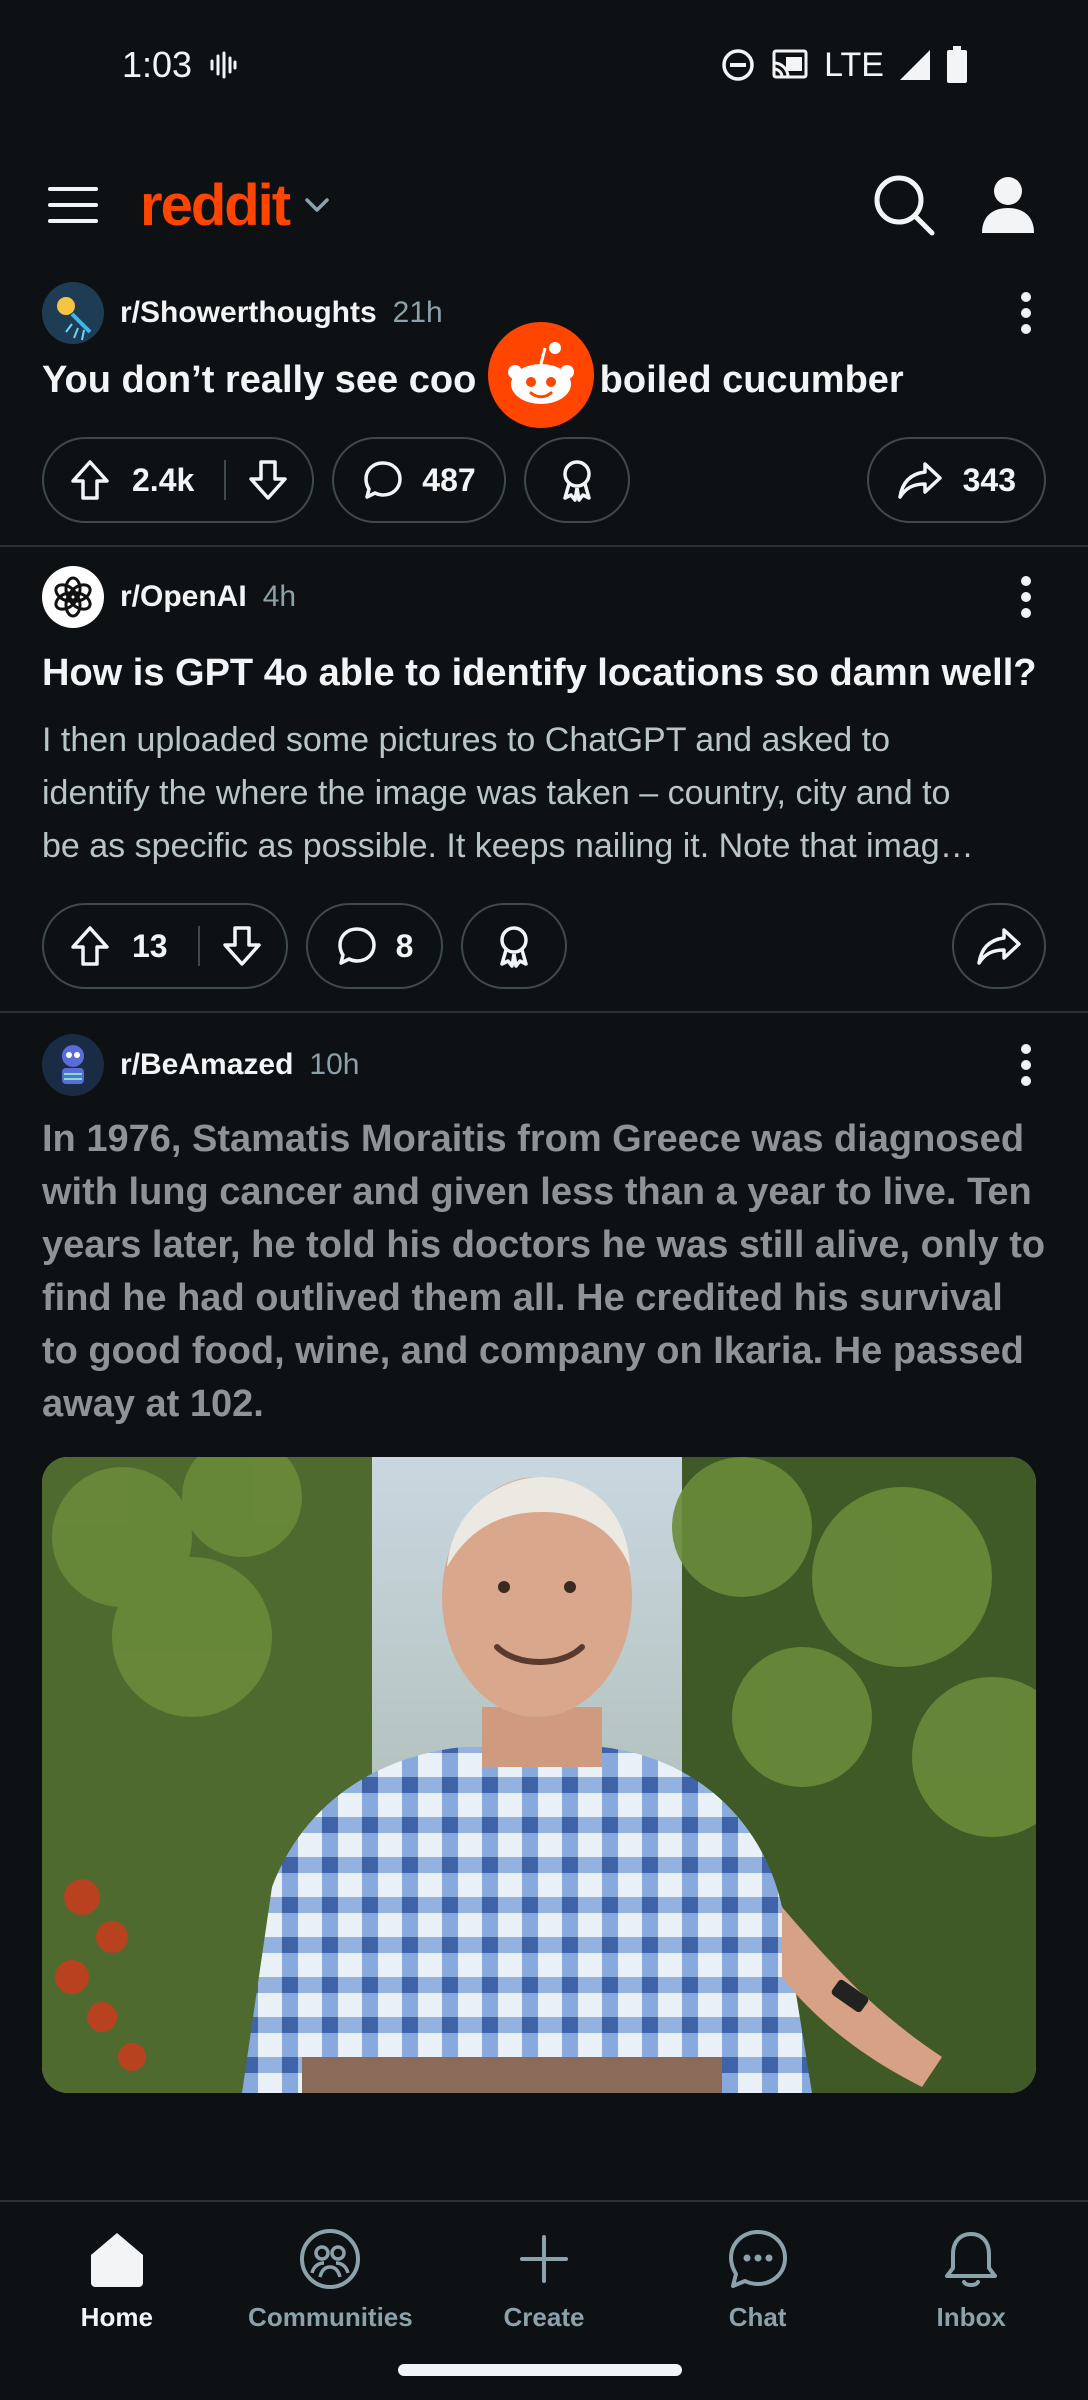  I want to click on nav-label: Inbox, so click(971, 2317).